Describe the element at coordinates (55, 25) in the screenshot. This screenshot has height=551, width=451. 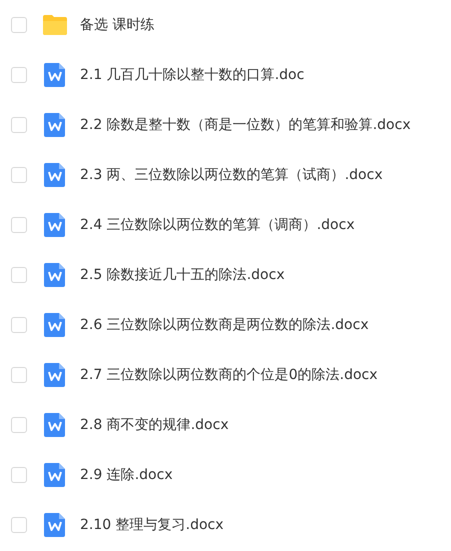
I see `folder-icon` at that location.